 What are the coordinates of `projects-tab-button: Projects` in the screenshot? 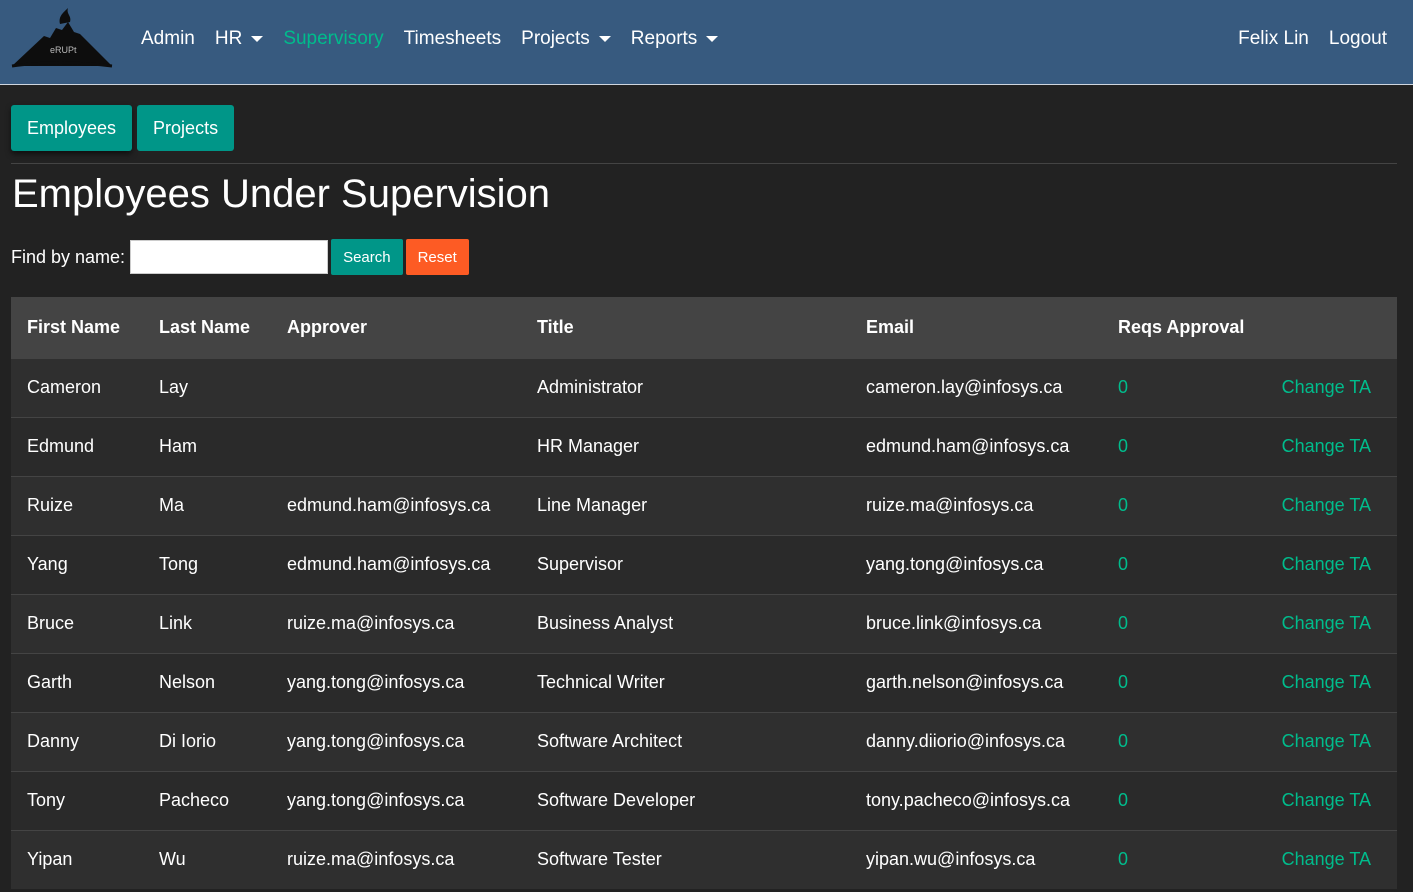 It's located at (186, 128).